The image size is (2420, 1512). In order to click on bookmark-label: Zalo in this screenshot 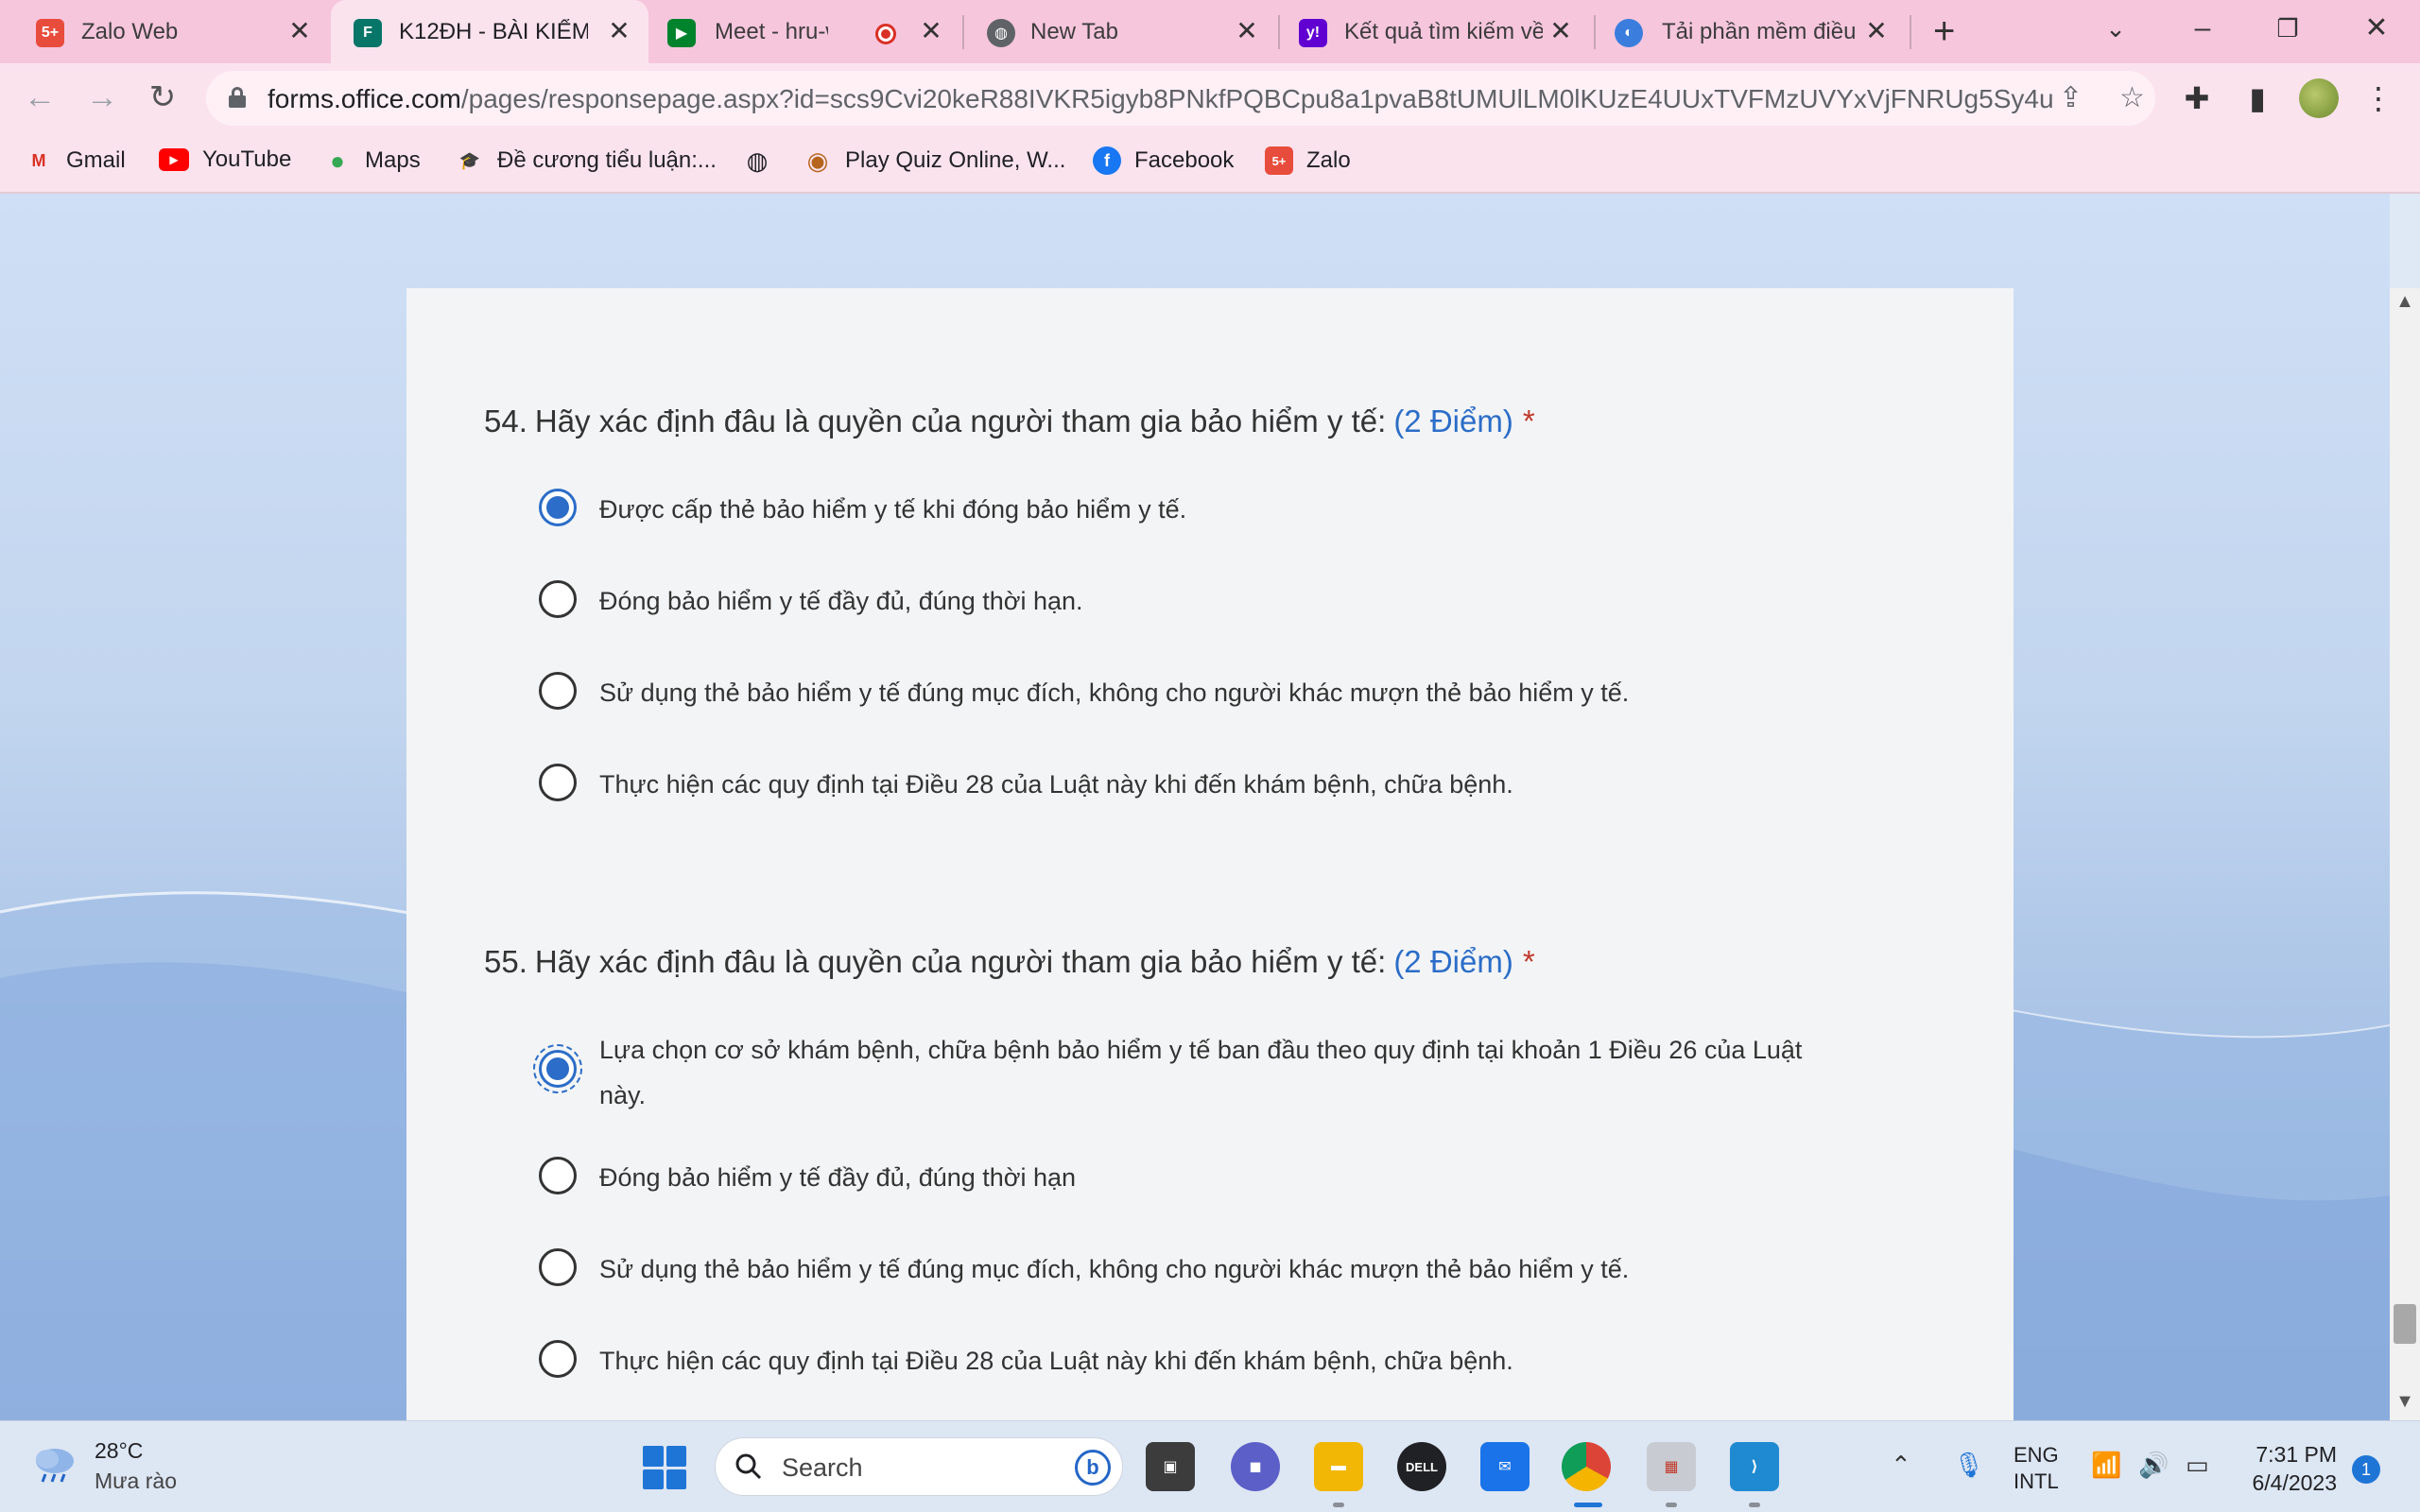, I will do `click(1328, 160)`.